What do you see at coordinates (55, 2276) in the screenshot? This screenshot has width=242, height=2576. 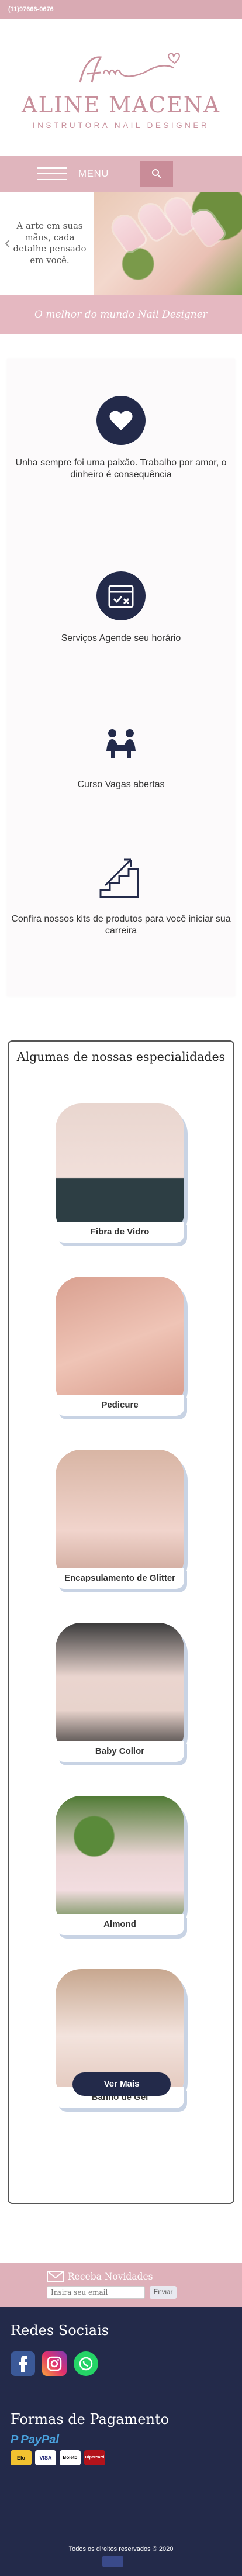 I see `mail-icon` at bounding box center [55, 2276].